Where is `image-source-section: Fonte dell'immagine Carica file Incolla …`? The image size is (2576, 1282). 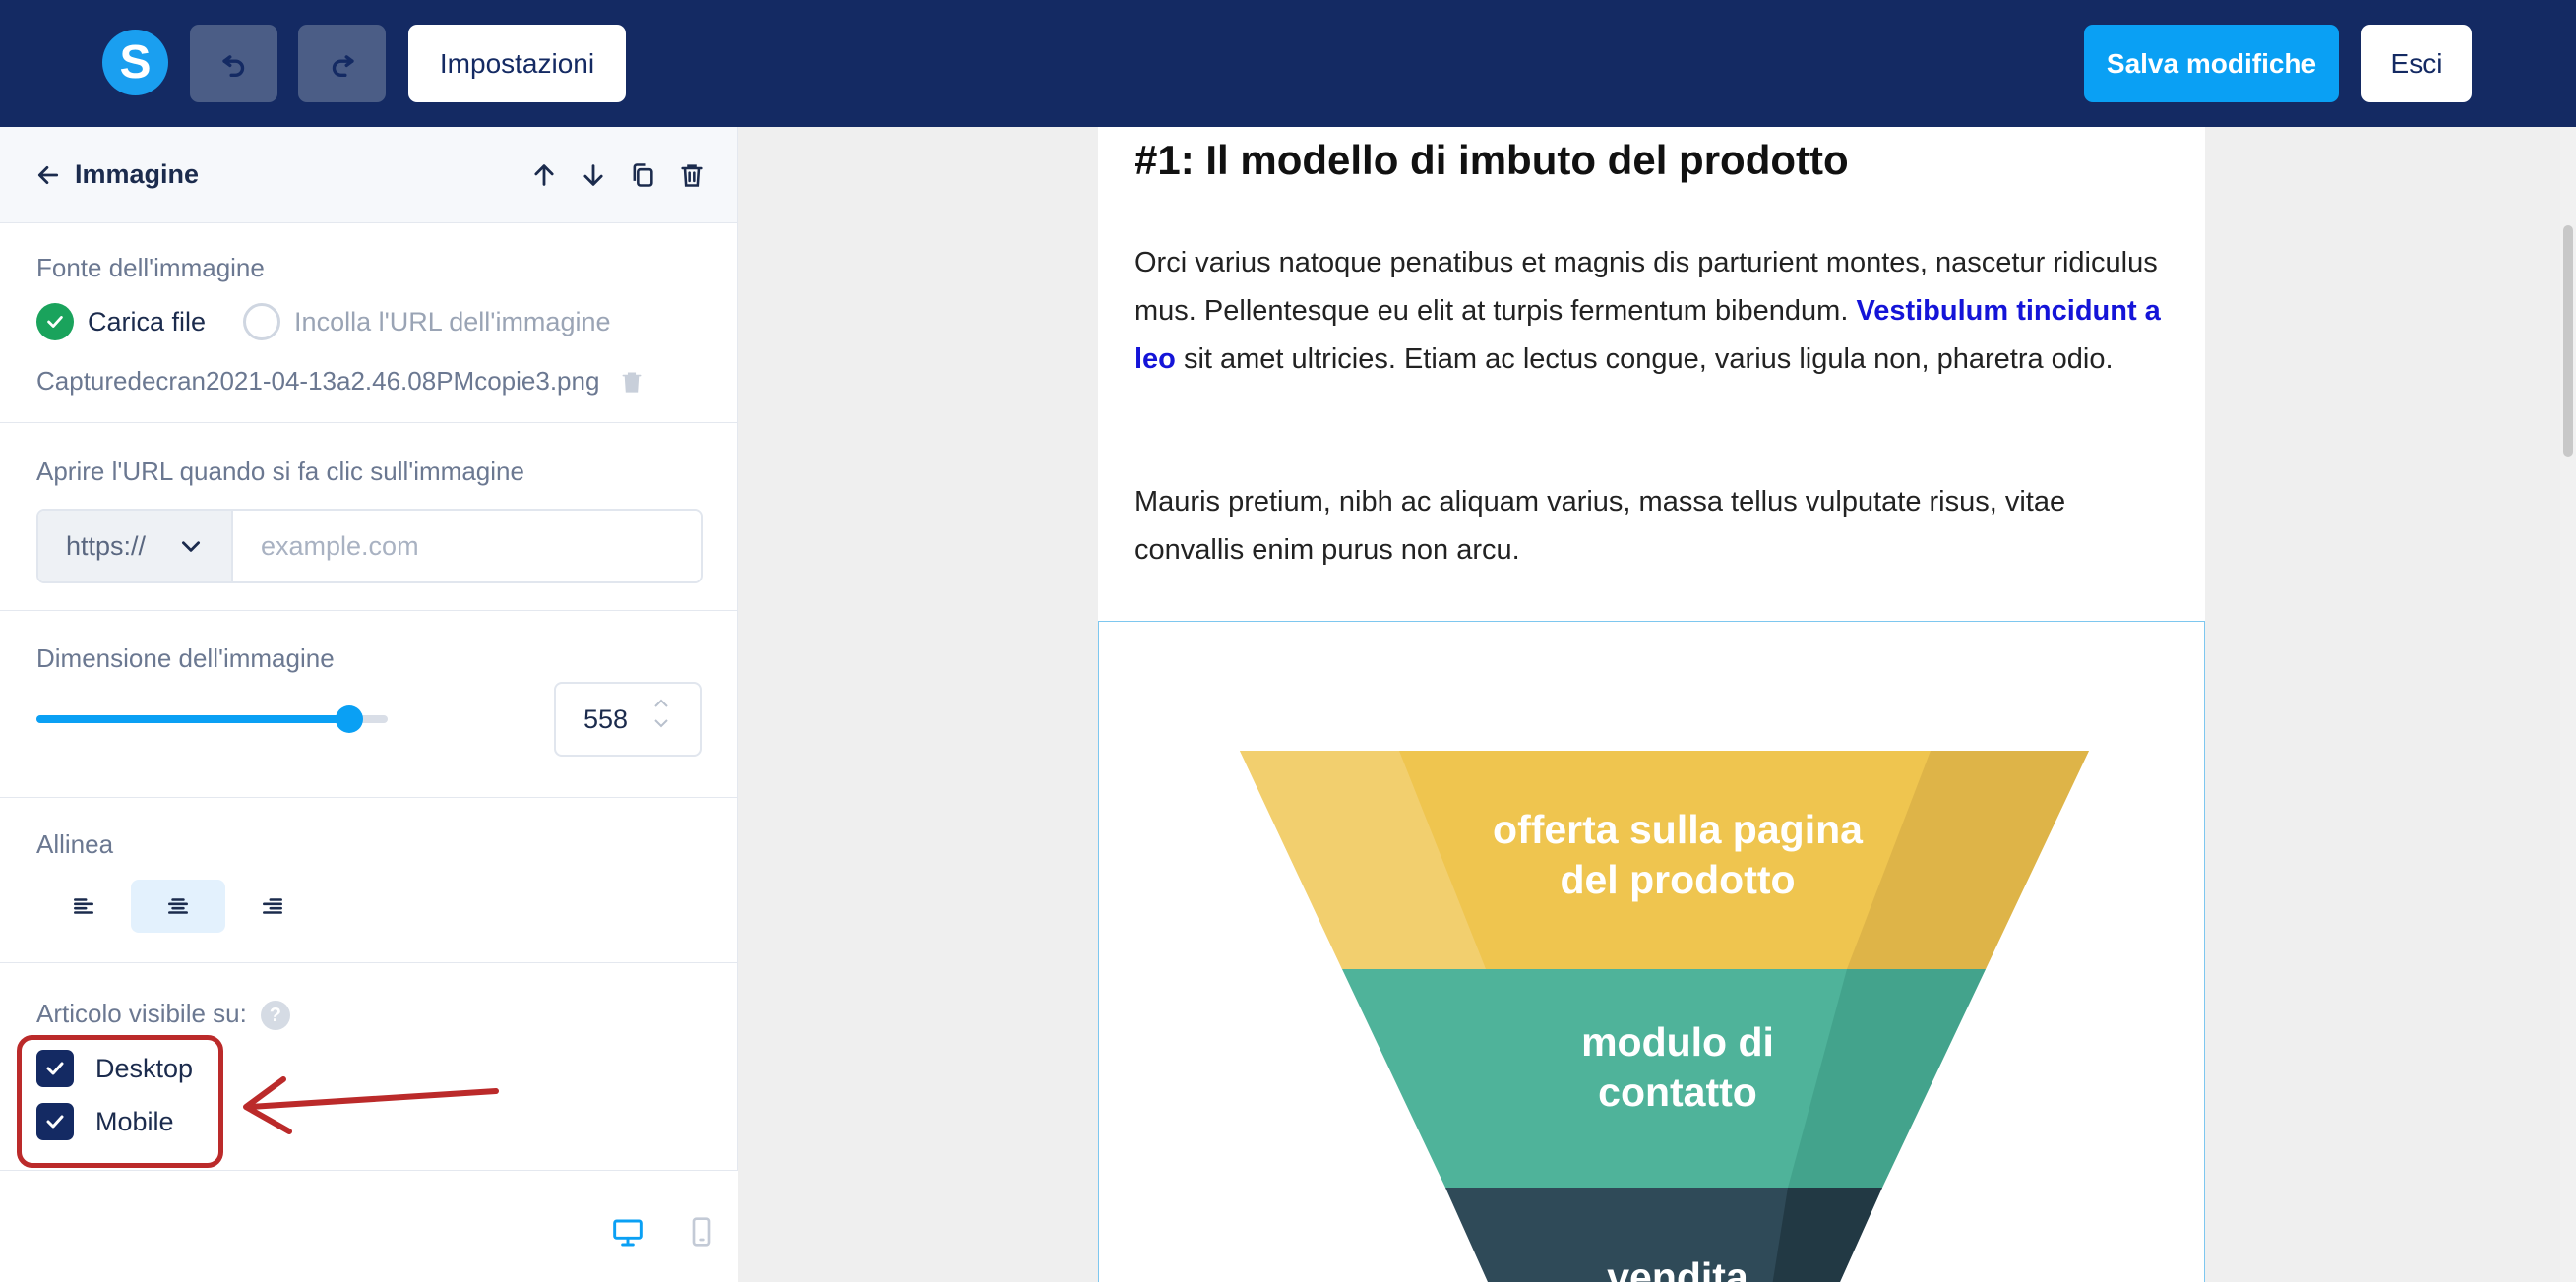 image-source-section: Fonte dell'immagine Carica file Incolla … is located at coordinates (368, 323).